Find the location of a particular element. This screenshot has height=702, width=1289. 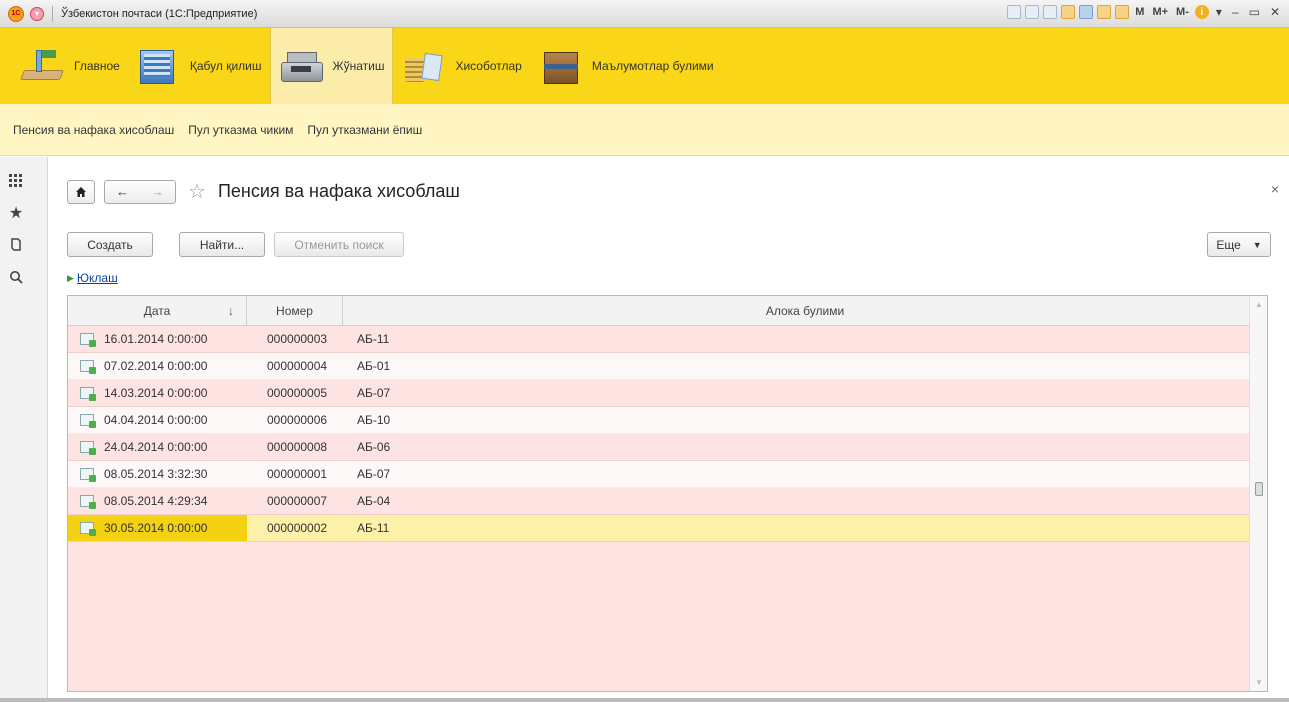

cell-date: 07.02.2014 0:00:00 is located at coordinates (156, 366).